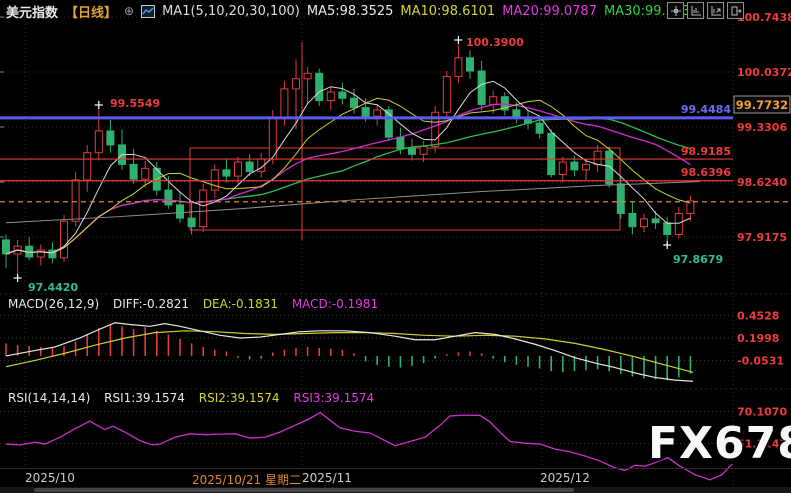  I want to click on x-label-selected-date: 2025/10/21 星期二, so click(246, 480).